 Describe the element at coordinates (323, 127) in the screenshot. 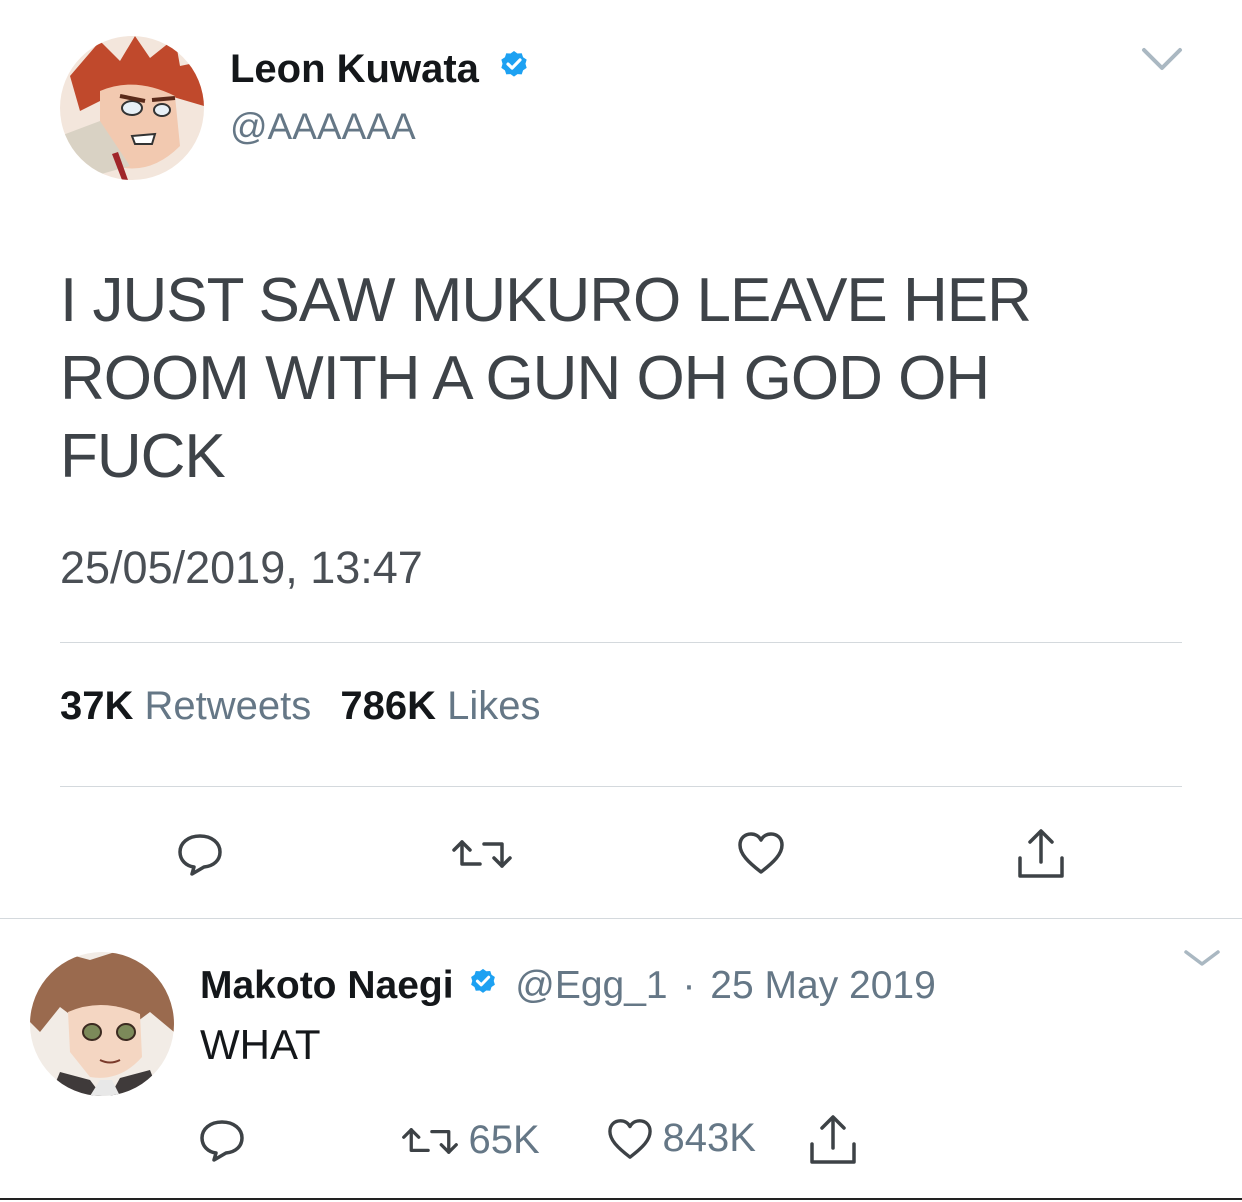

I see `author-handle: @AAAAAA` at that location.